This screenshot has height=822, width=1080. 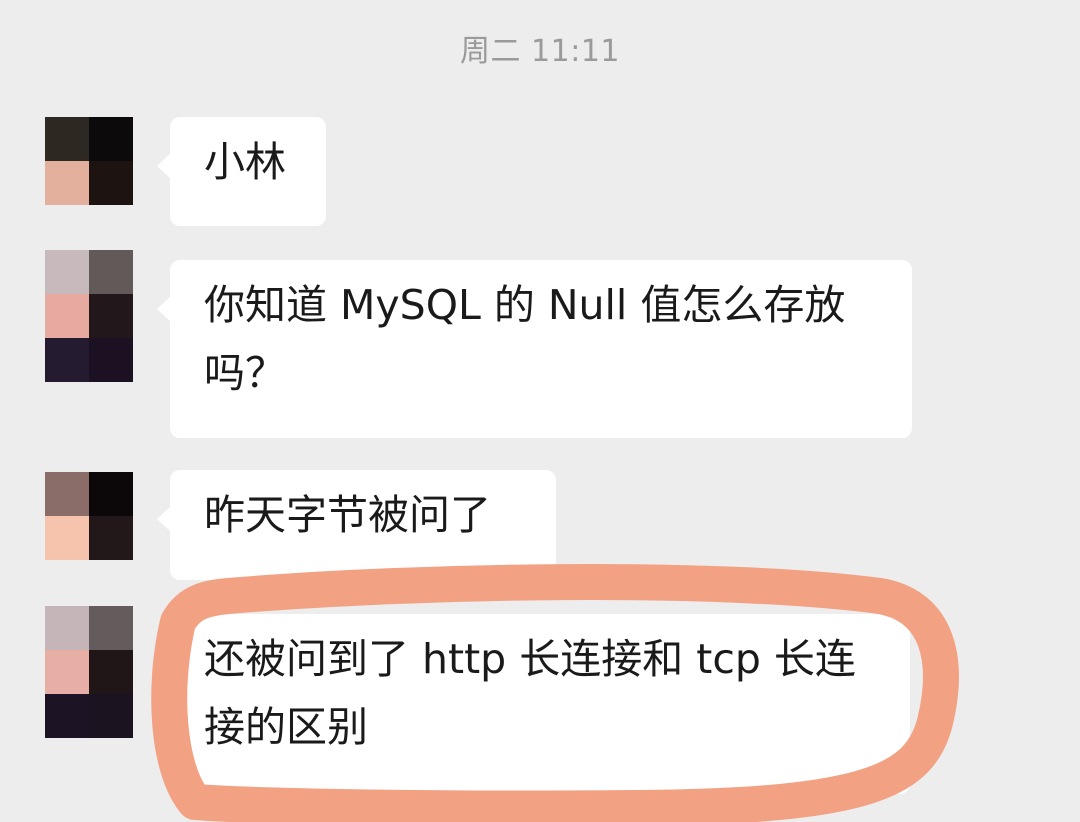 I want to click on message-text: 昨天字节被问了, so click(x=347, y=515).